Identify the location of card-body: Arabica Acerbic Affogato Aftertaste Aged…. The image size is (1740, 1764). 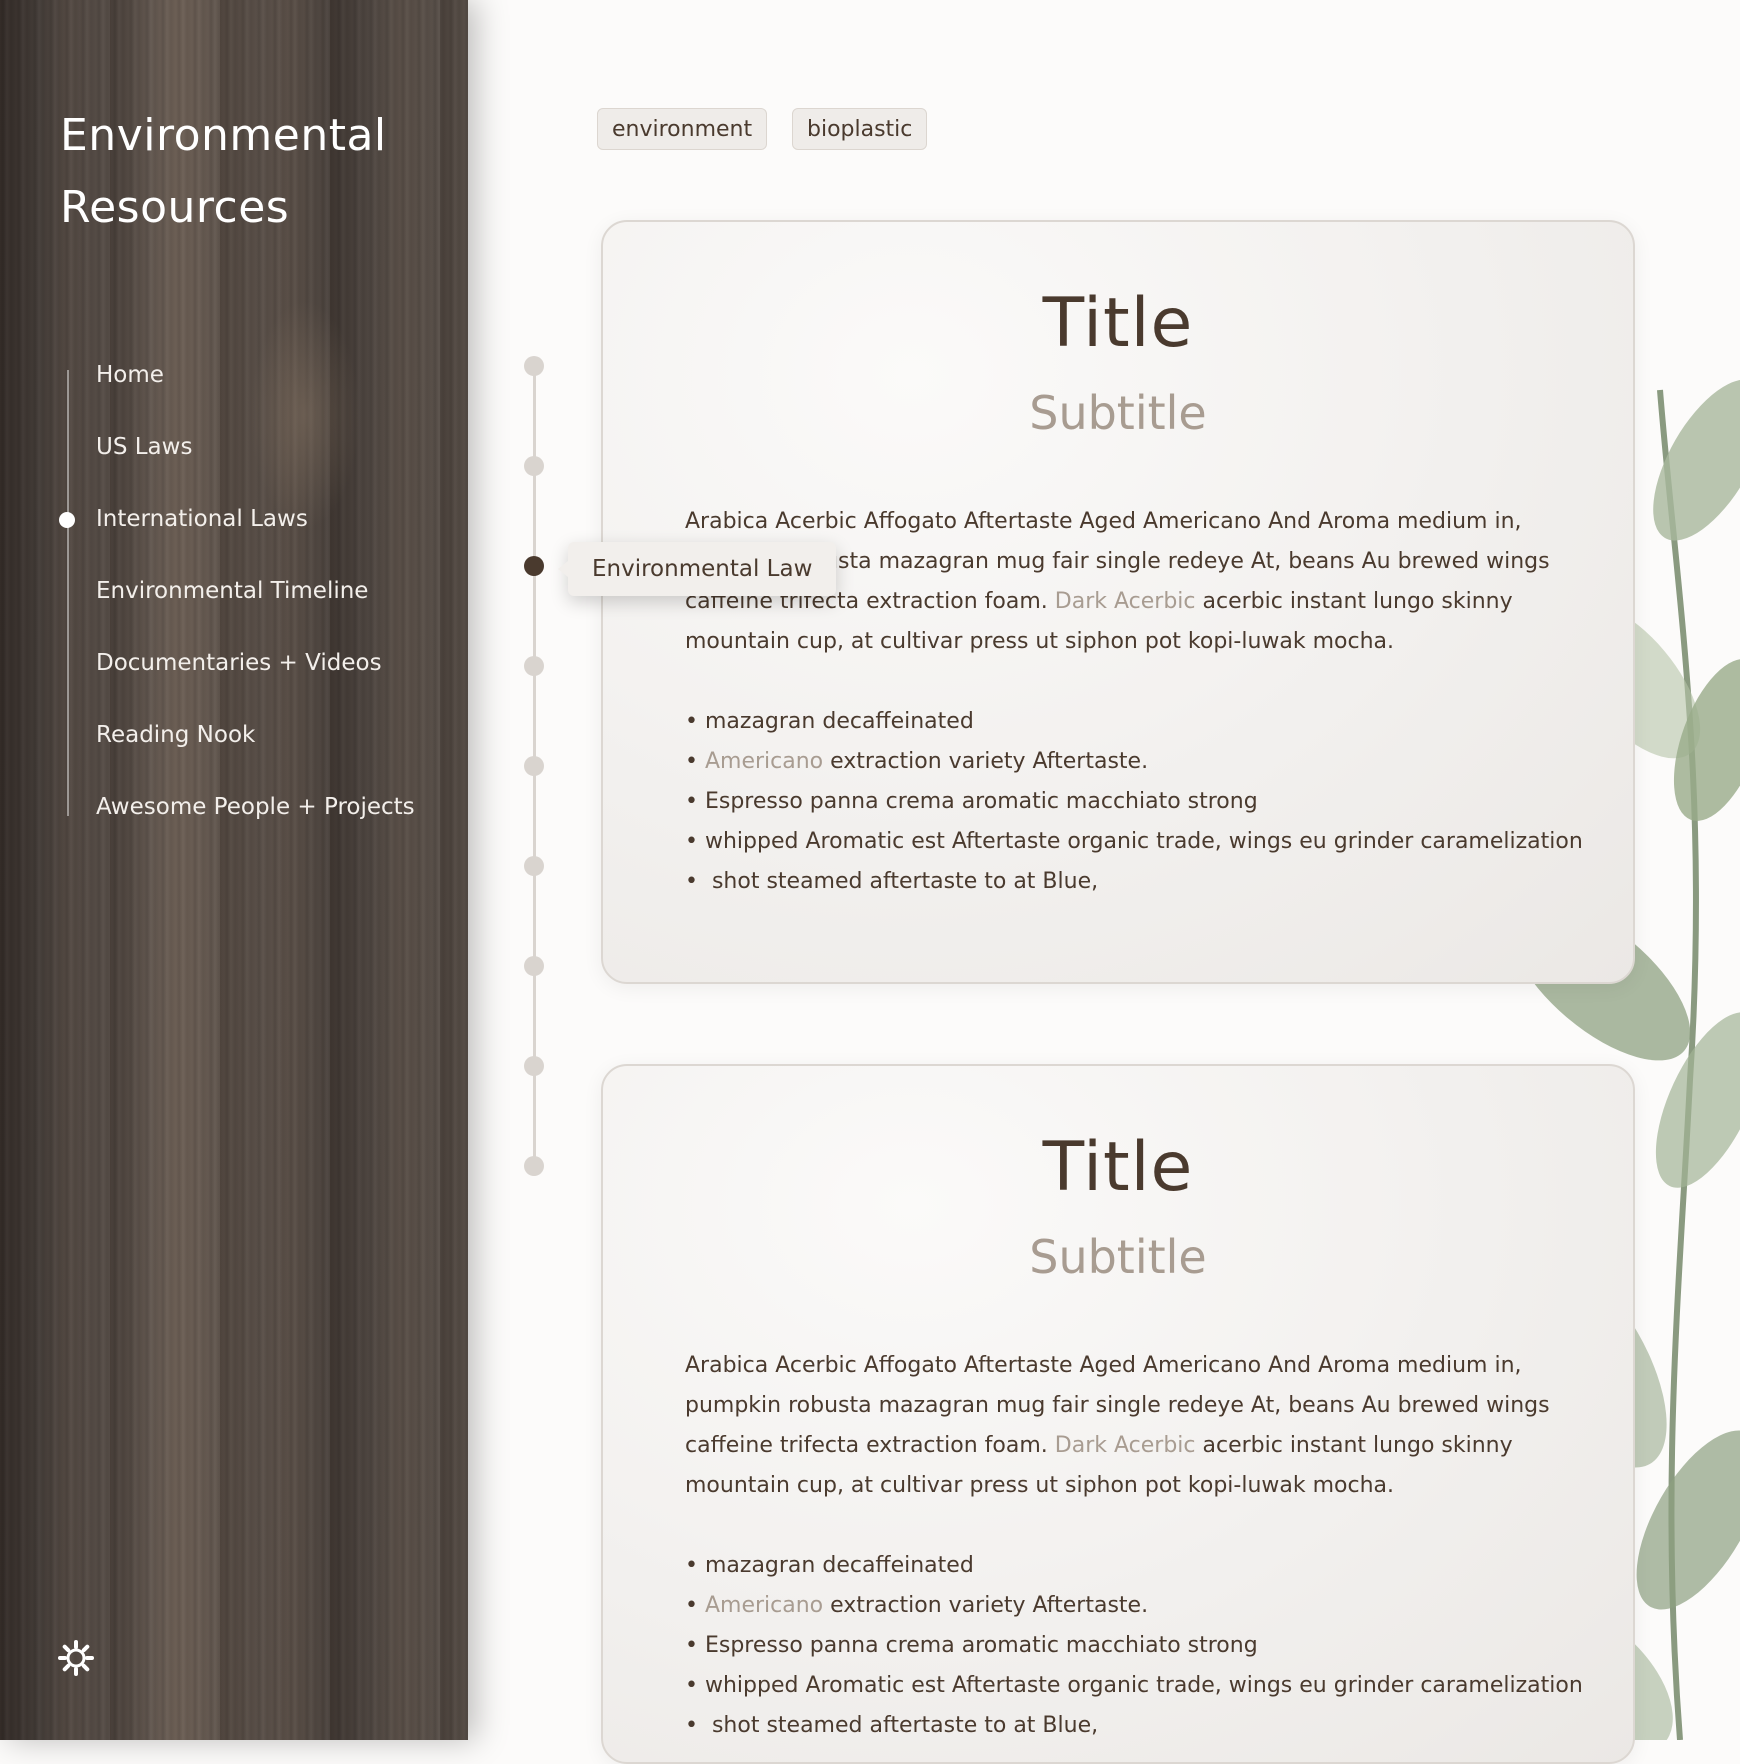
(1135, 1546).